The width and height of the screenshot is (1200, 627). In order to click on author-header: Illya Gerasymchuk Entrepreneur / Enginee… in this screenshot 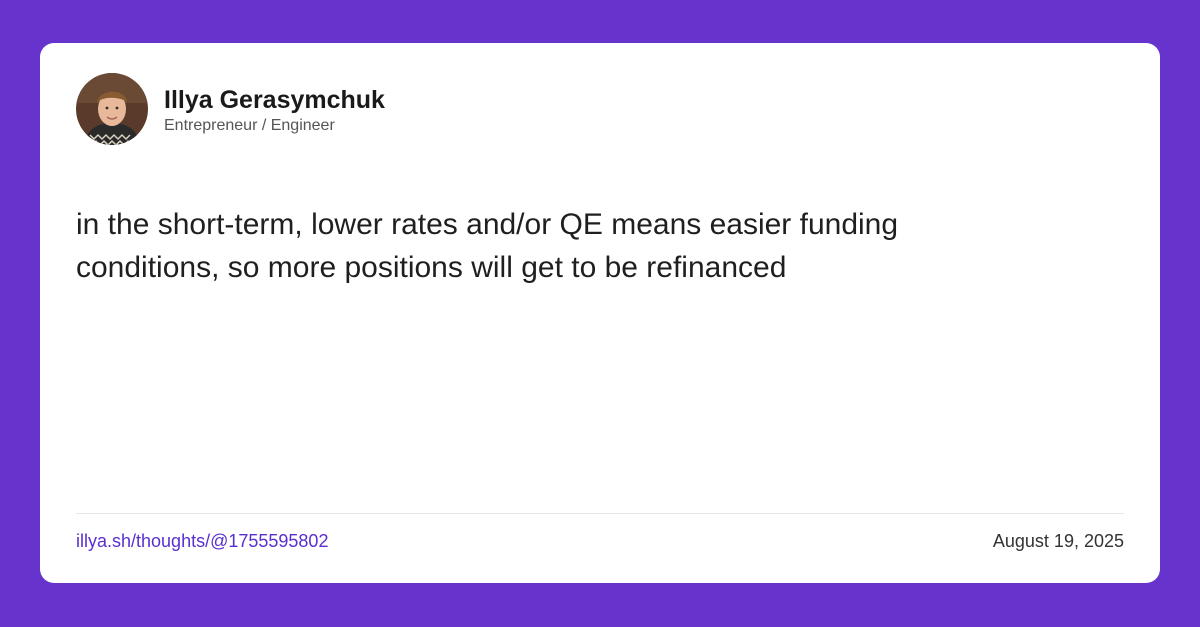, I will do `click(230, 109)`.